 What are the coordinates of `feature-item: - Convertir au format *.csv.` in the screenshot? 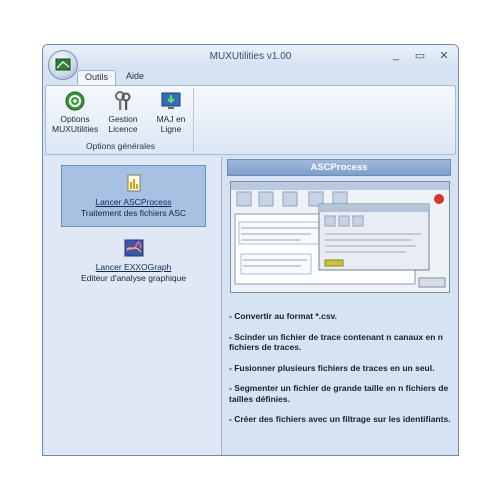 It's located at (283, 316).